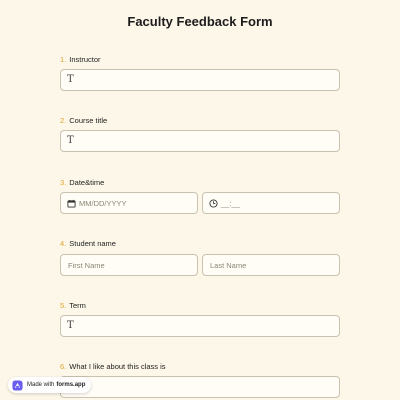 This screenshot has height=400, width=400. I want to click on question-text: Instructor, so click(85, 59).